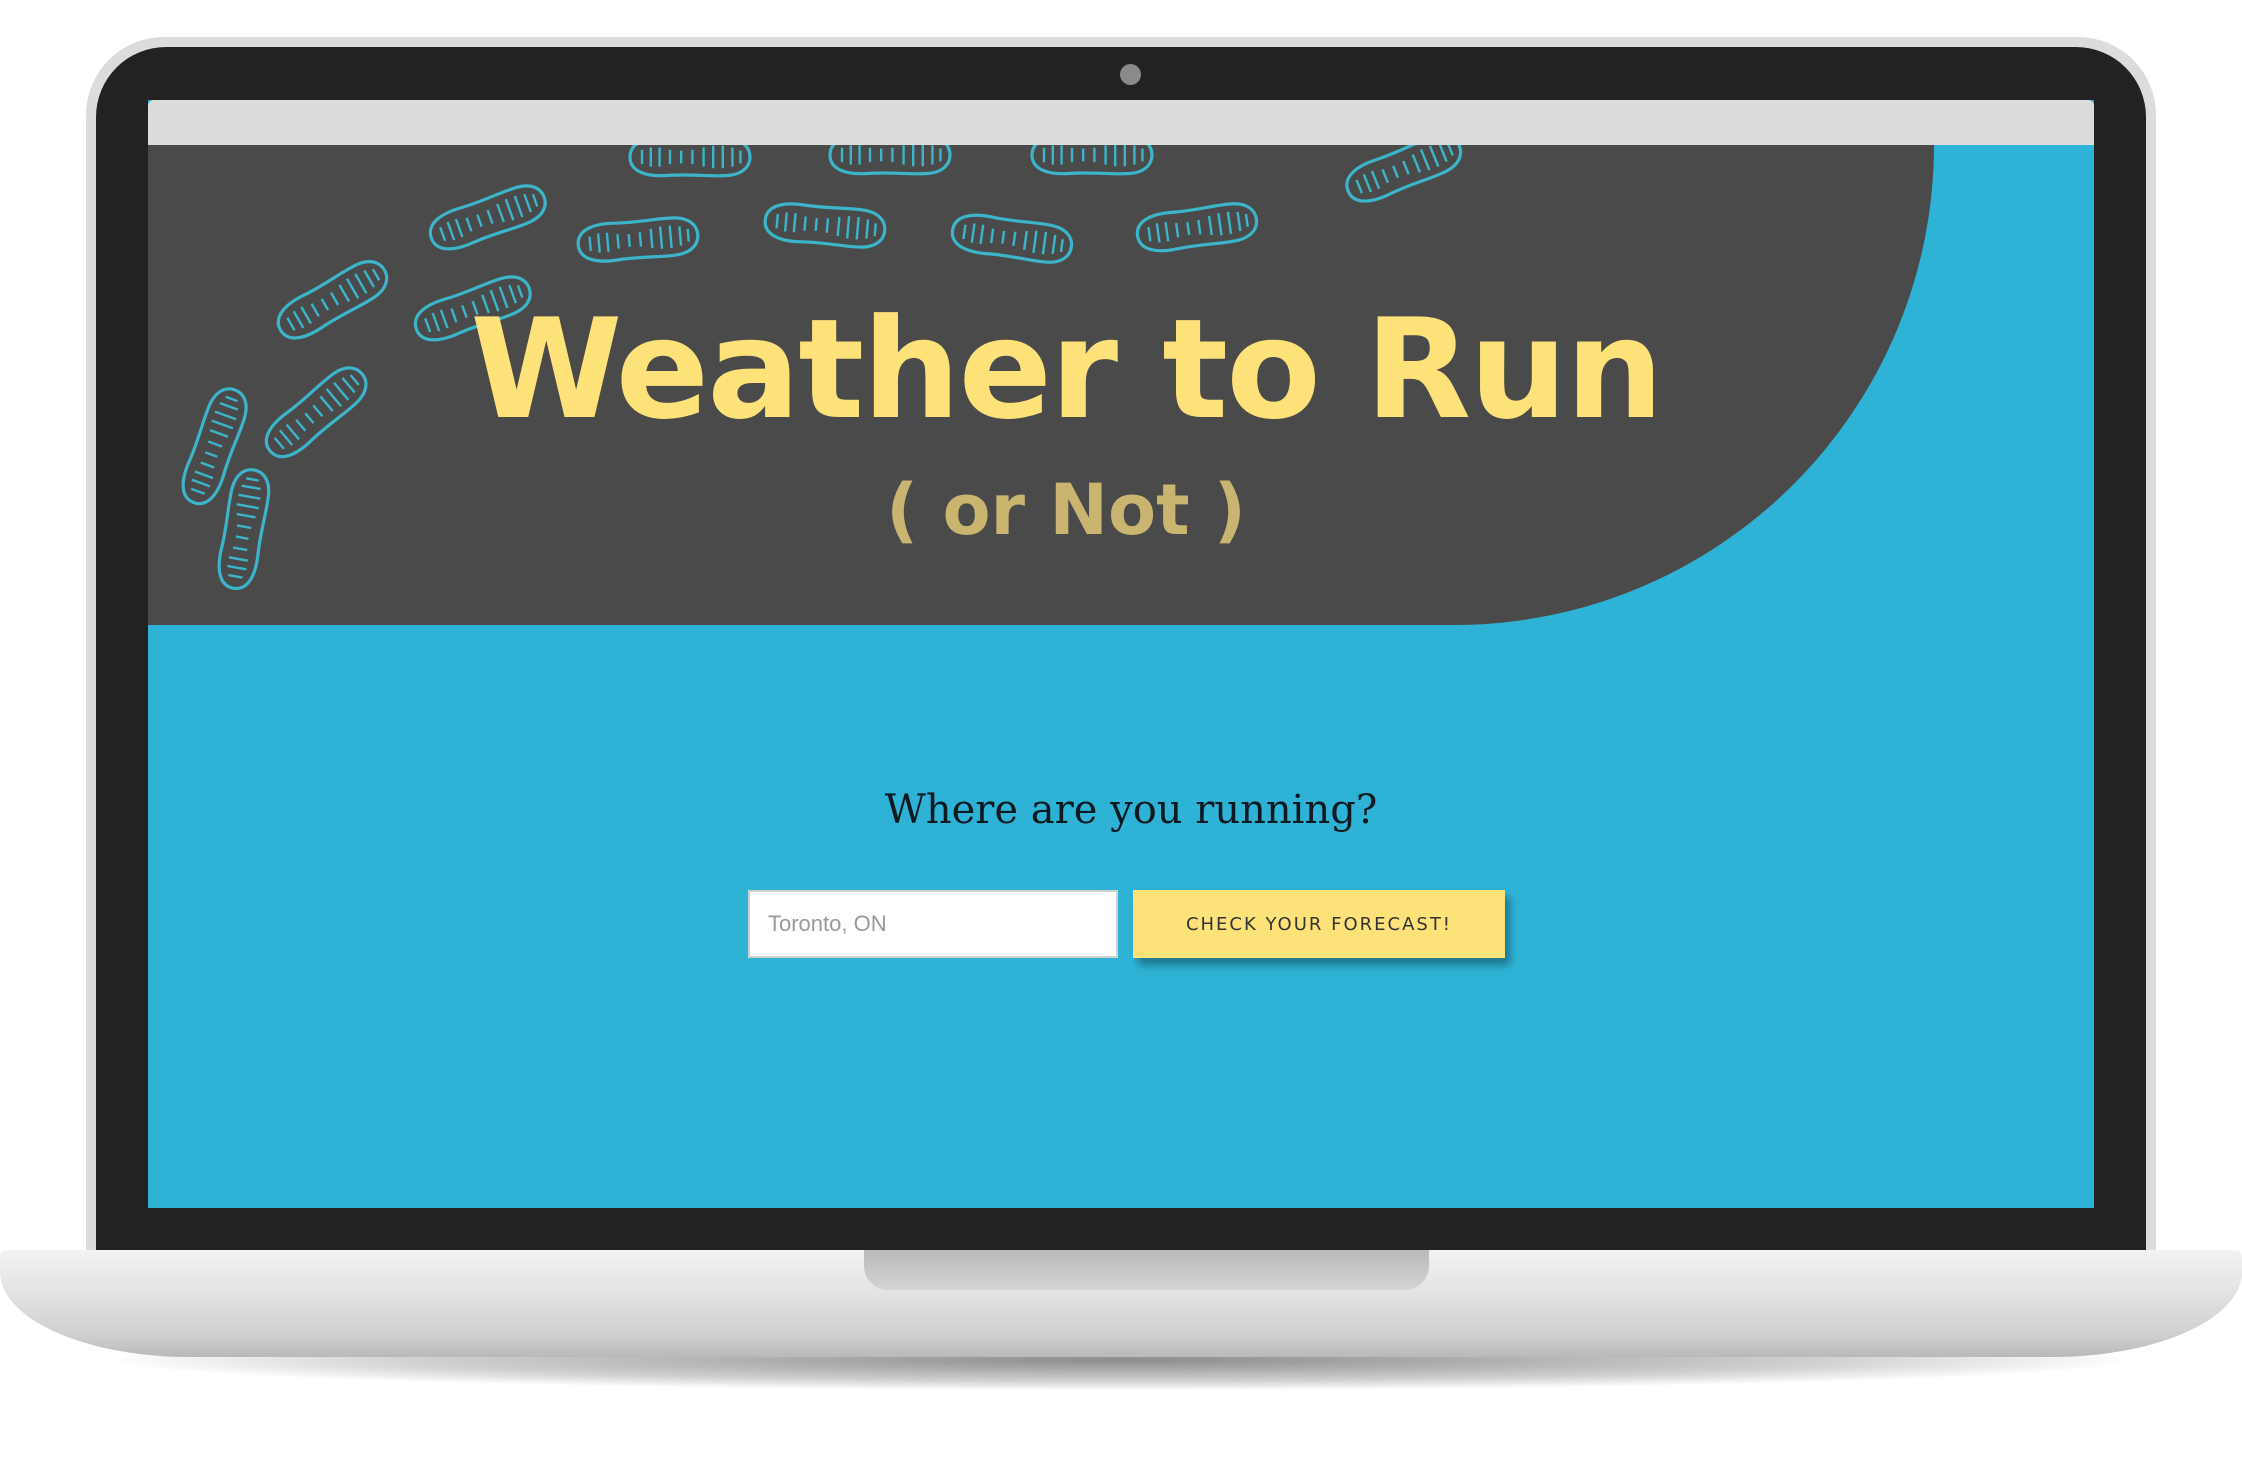 This screenshot has width=2242, height=1478. I want to click on location-question: Where are you running?, so click(1131, 810).